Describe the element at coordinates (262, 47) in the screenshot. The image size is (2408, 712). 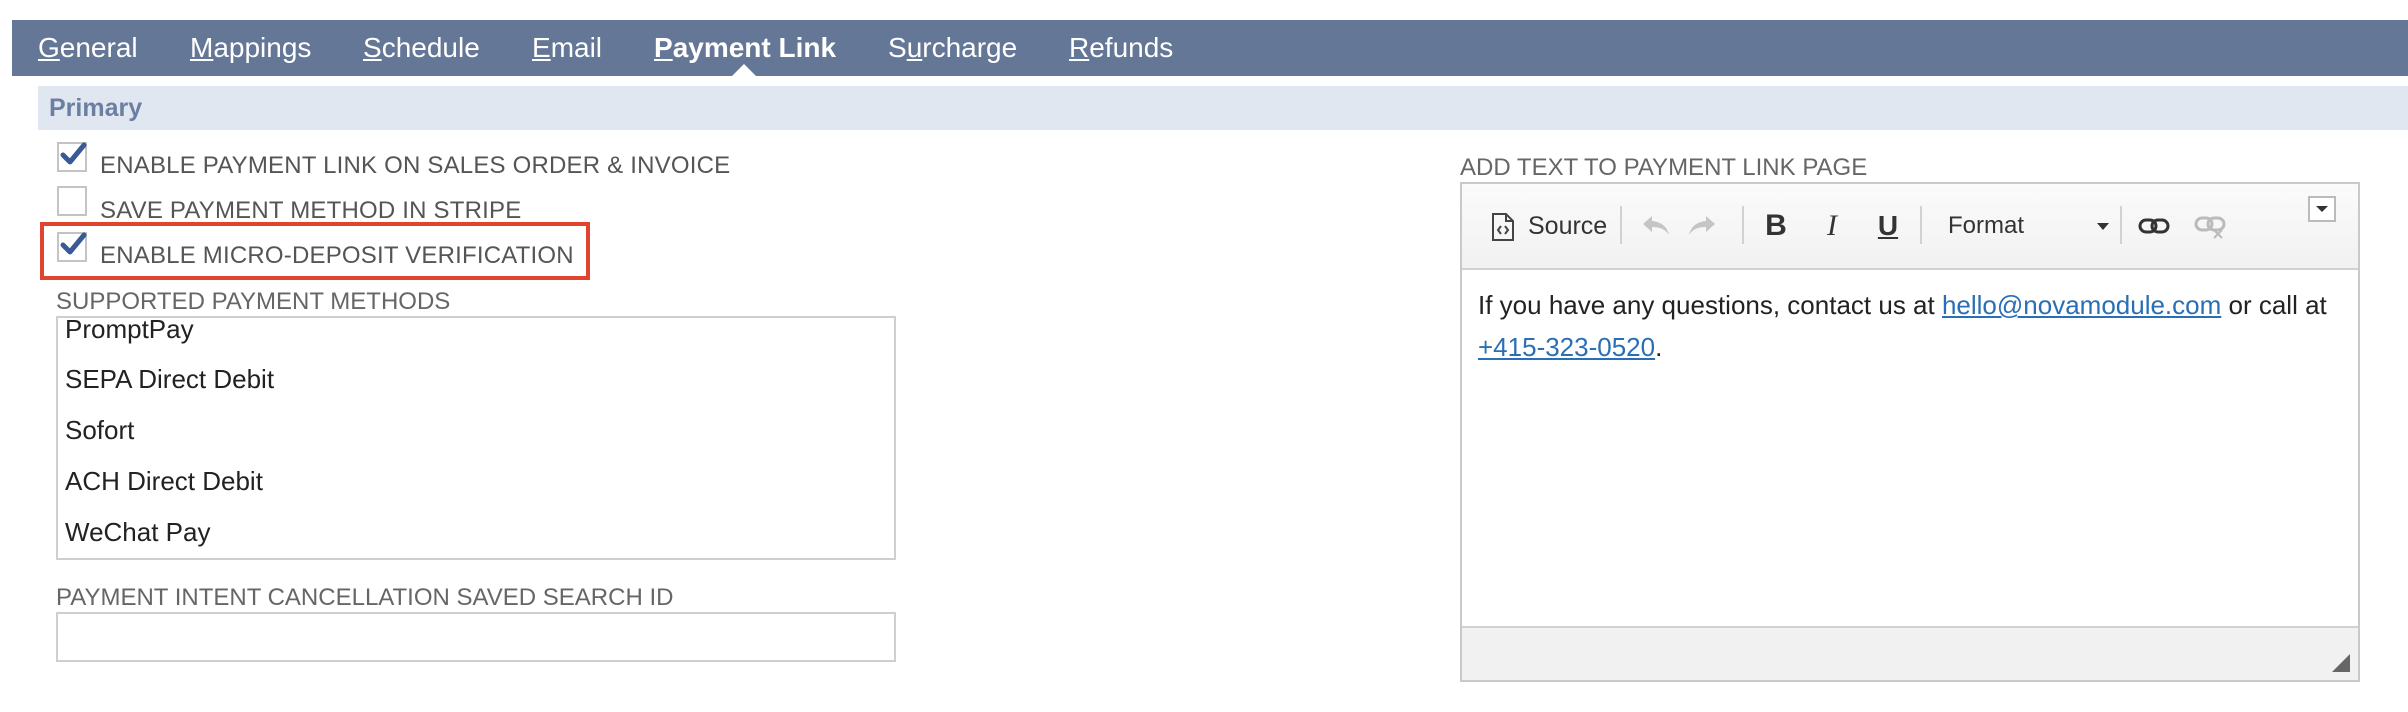
I see `tab-mappings-label: appings` at that location.